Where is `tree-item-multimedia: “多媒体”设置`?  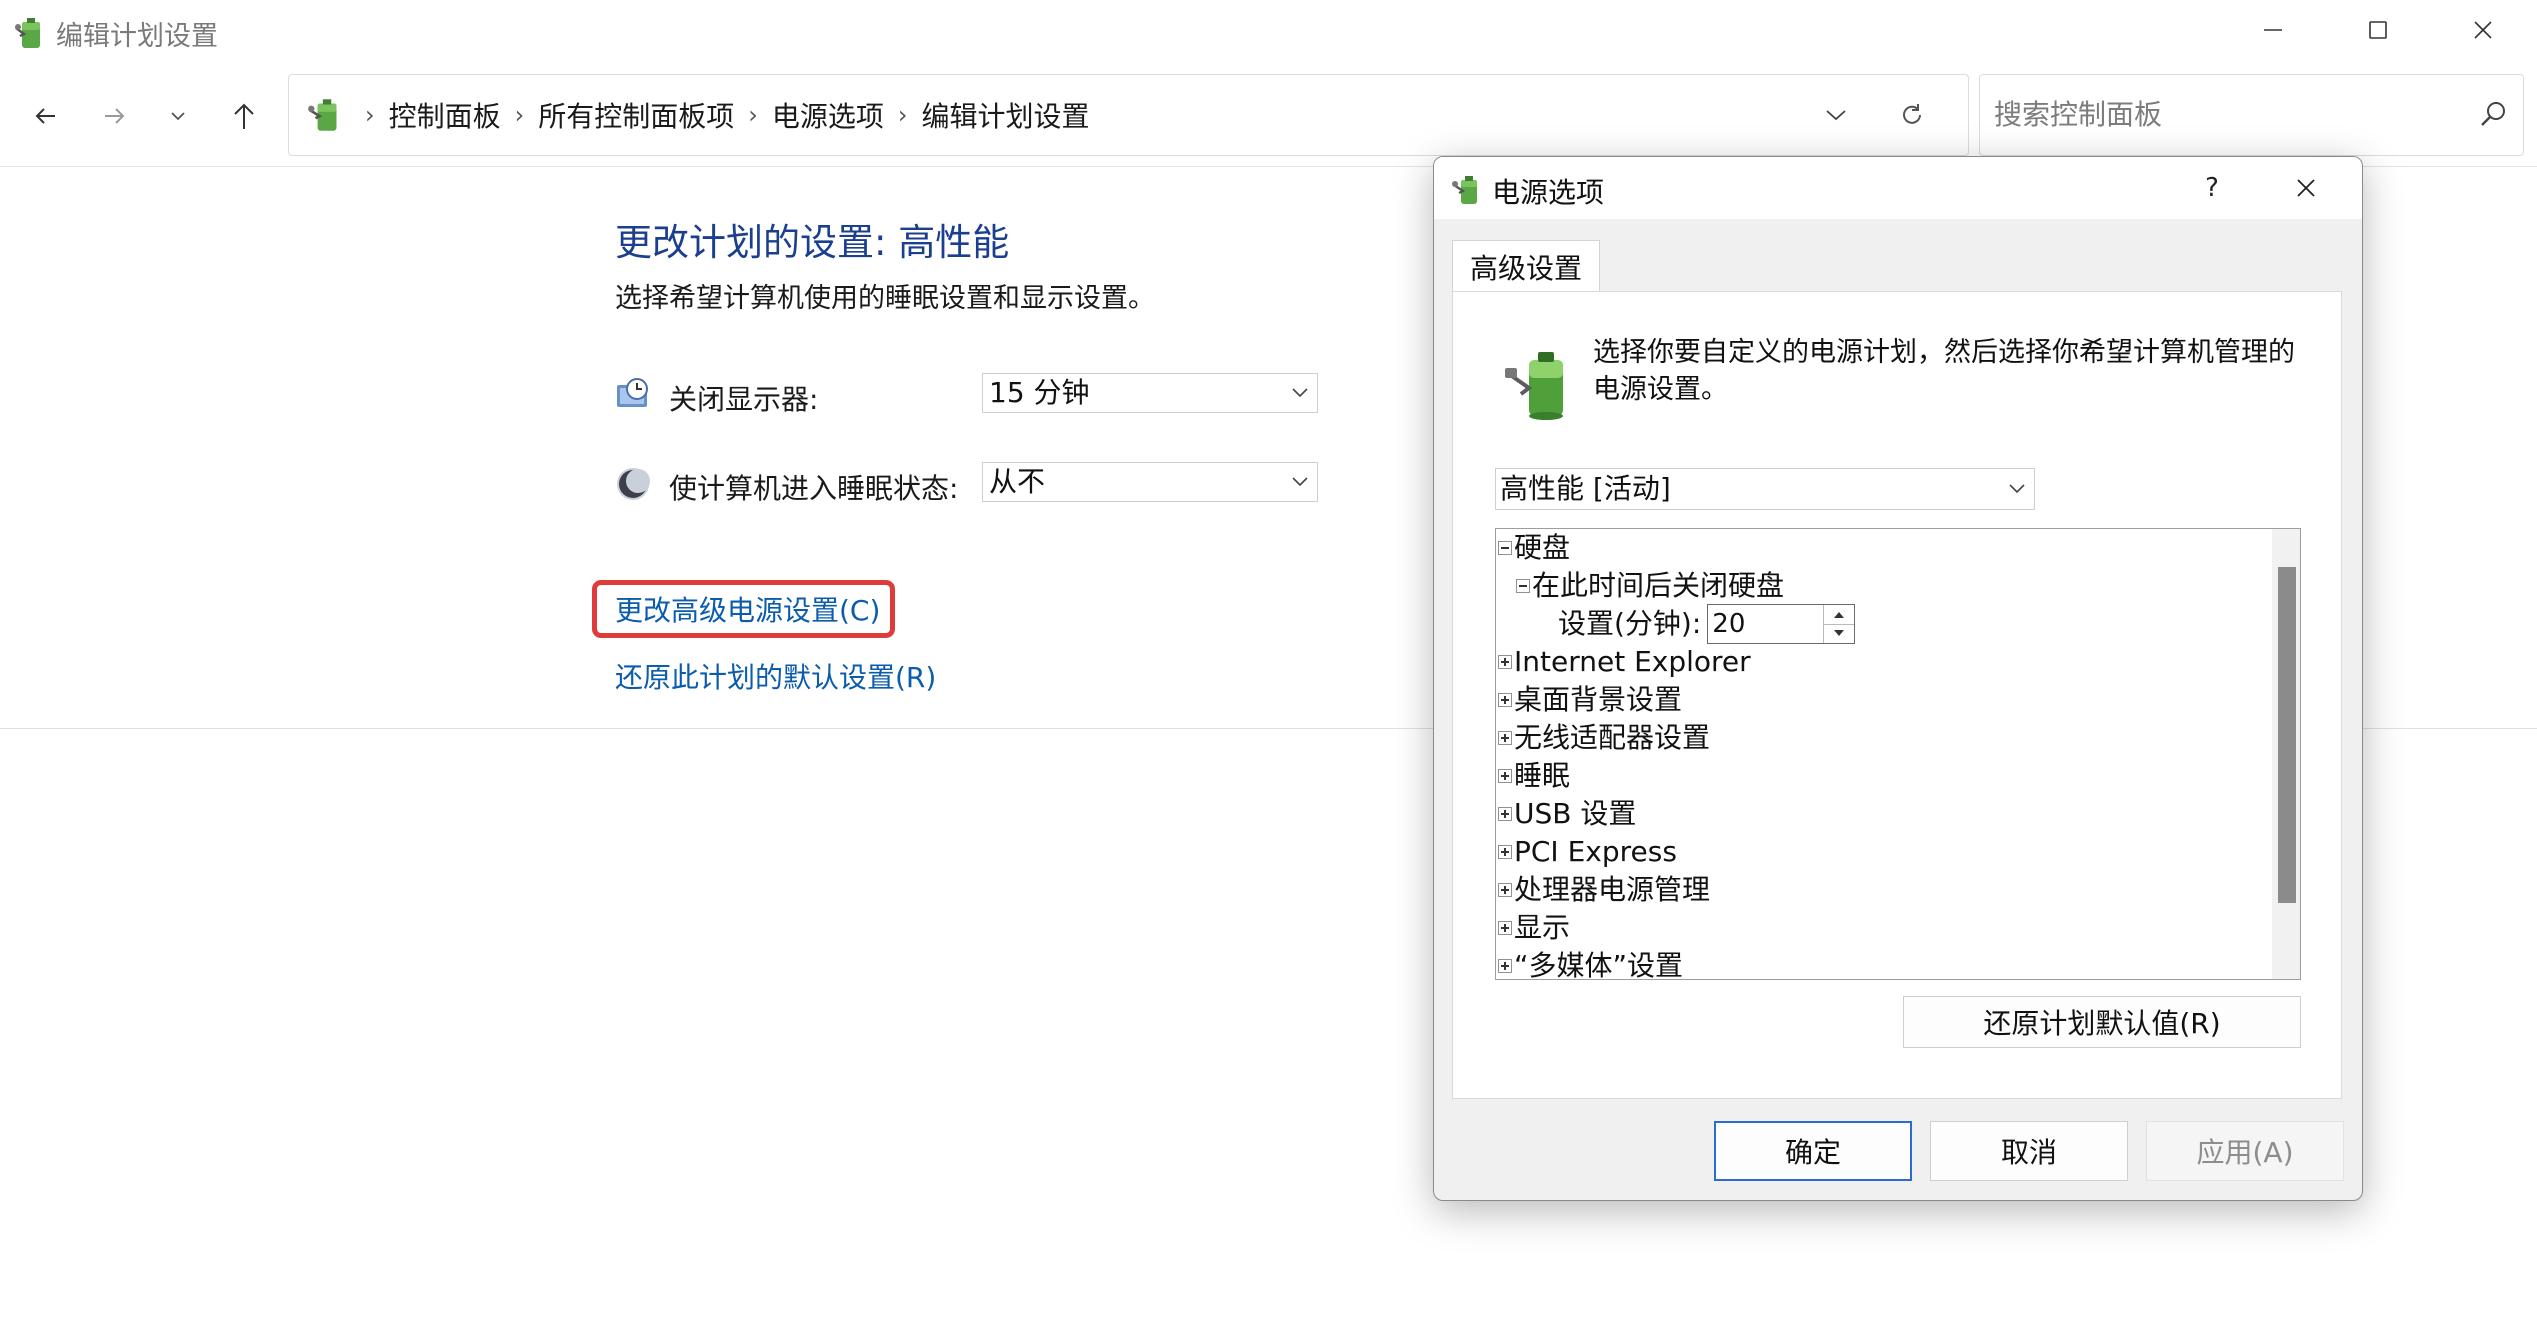 tree-item-multimedia: “多媒体”设置 is located at coordinates (1591, 963).